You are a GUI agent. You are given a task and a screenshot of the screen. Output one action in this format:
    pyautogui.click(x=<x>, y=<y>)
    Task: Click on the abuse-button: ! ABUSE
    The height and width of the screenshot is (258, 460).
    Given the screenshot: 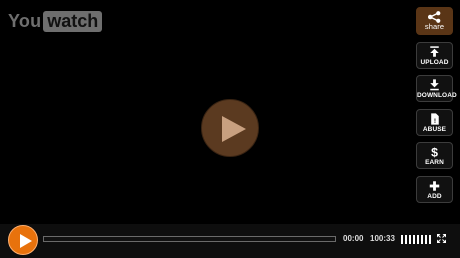 What is the action you would take?
    pyautogui.click(x=434, y=122)
    